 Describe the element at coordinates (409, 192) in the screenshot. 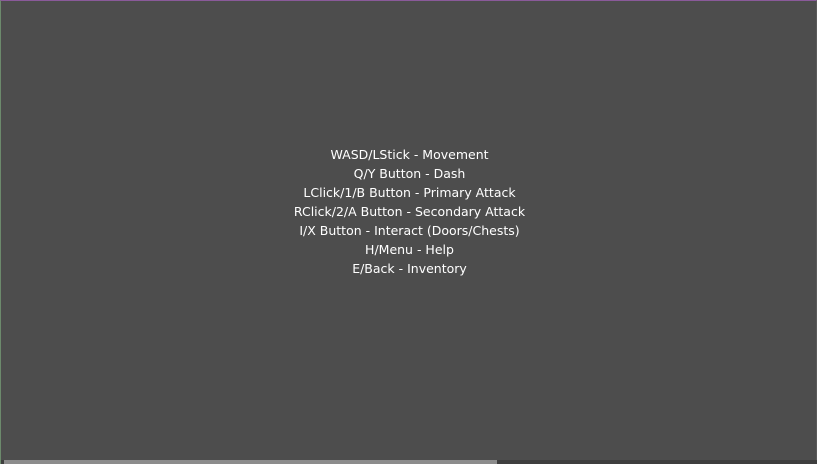

I see `help-line-primary-attack: LClick/1/B Button - Primary Attack` at that location.